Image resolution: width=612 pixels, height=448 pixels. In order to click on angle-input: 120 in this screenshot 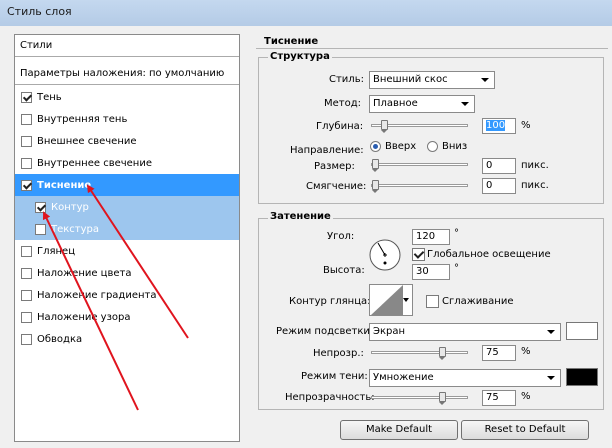, I will do `click(431, 237)`.